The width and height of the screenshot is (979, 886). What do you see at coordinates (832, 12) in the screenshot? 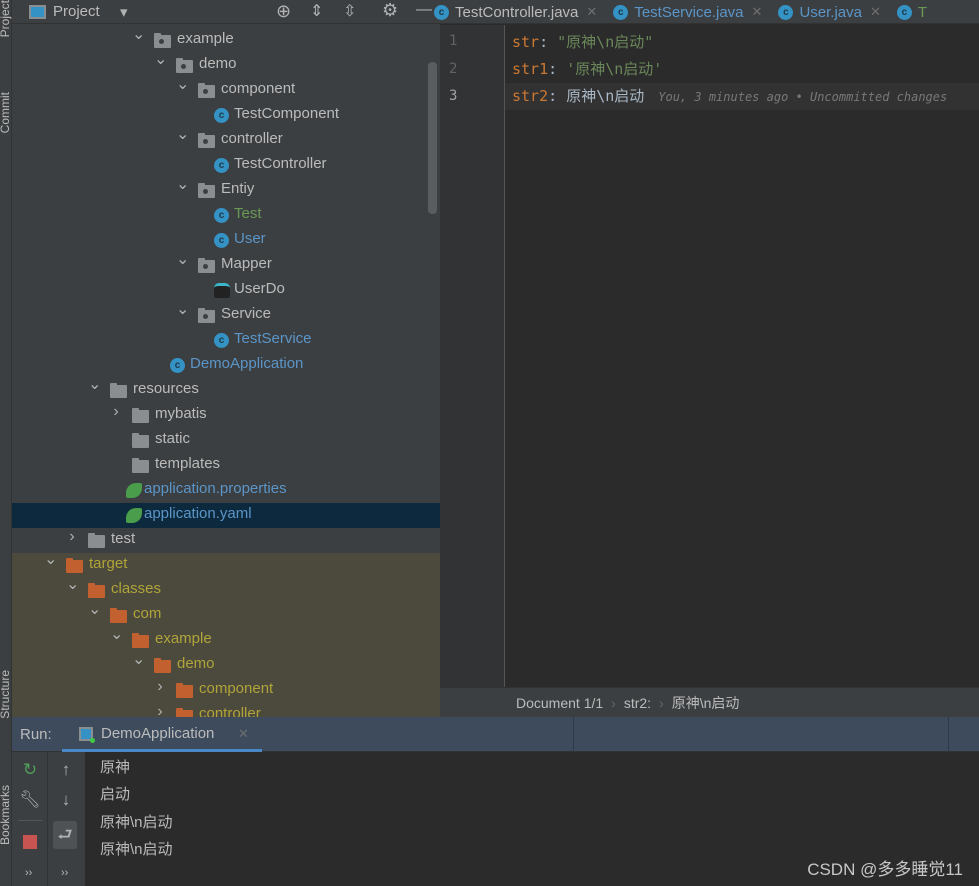
I see `tab-user: c User.java ✕` at bounding box center [832, 12].